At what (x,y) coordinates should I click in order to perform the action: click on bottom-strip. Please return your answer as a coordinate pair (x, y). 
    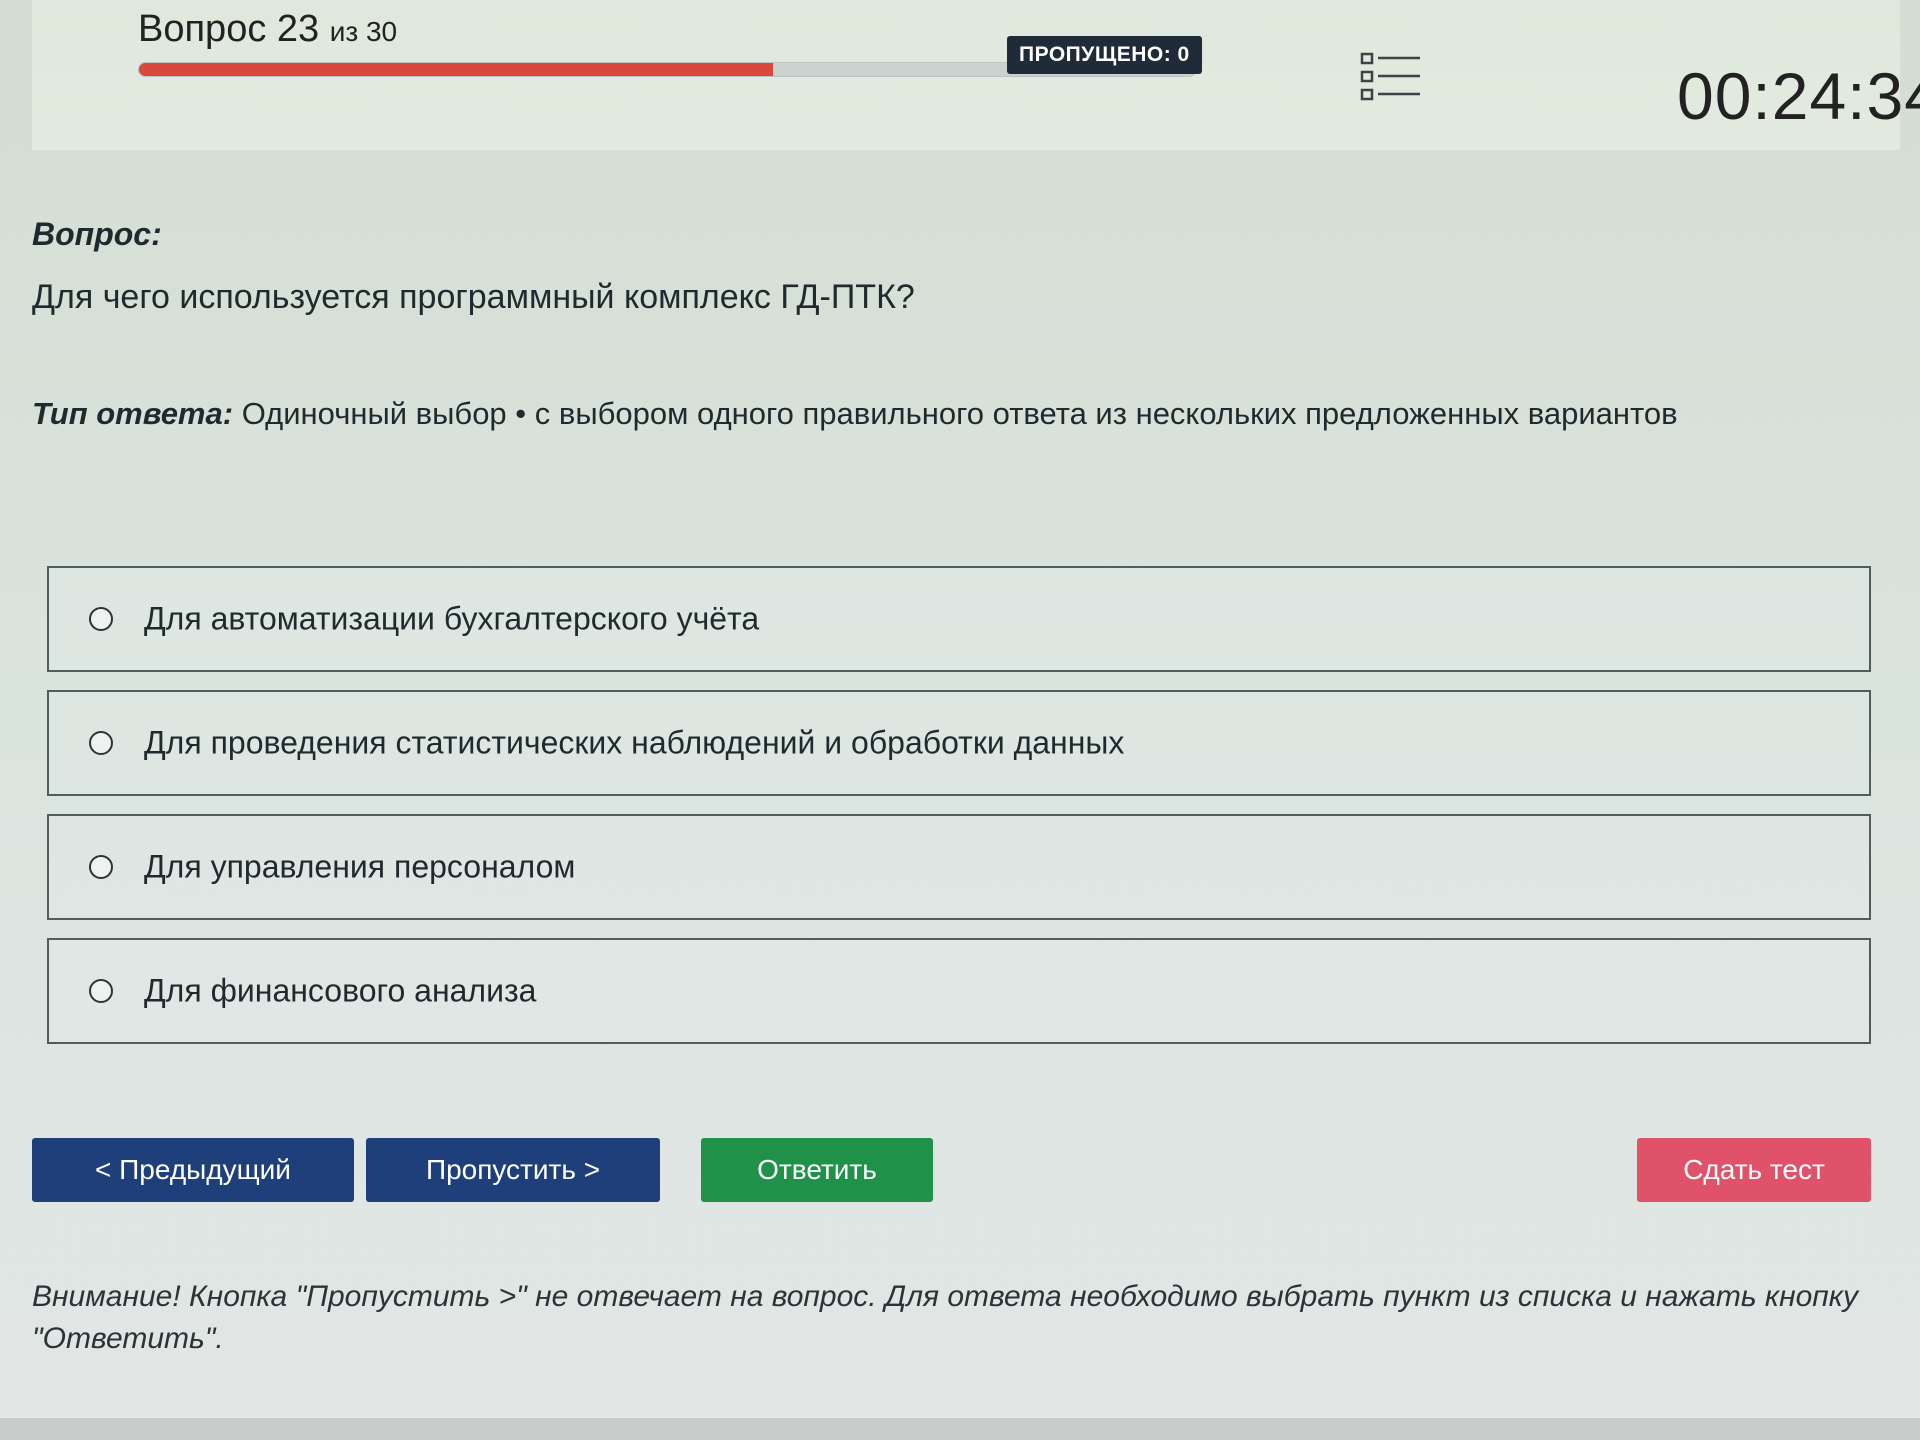
    Looking at the image, I should click on (960, 1429).